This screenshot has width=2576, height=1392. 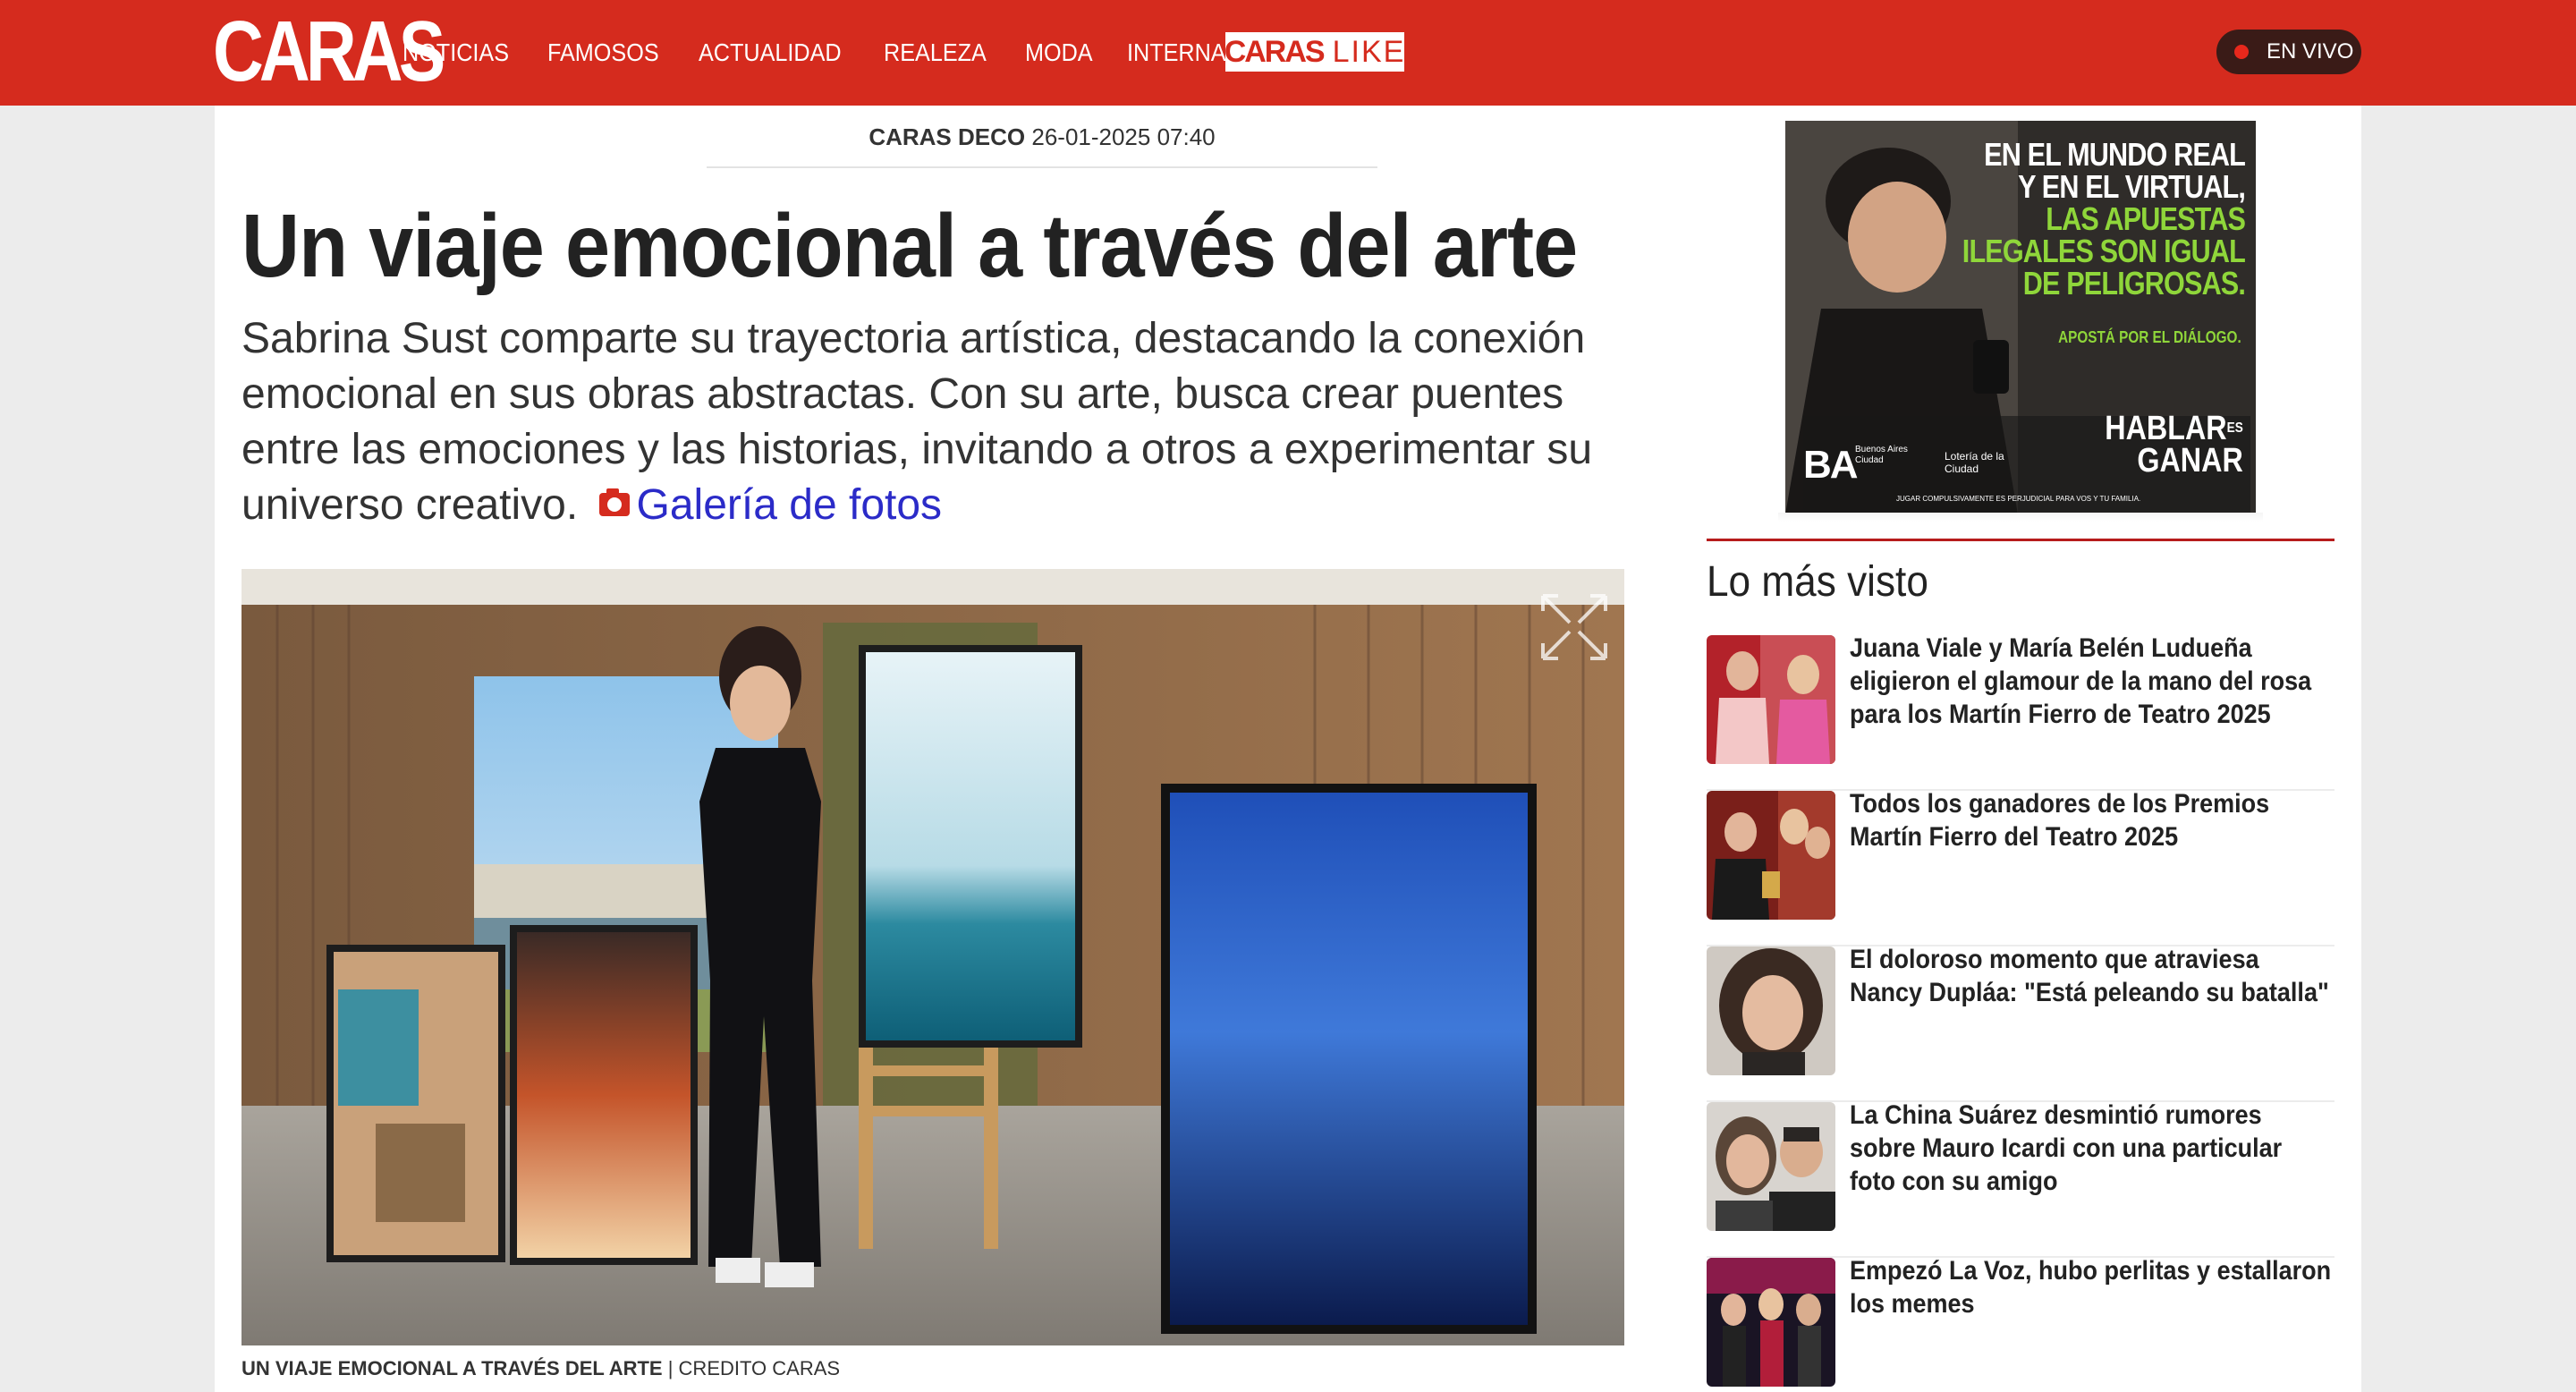 What do you see at coordinates (1059, 52) in the screenshot?
I see `nav-moda: MODA` at bounding box center [1059, 52].